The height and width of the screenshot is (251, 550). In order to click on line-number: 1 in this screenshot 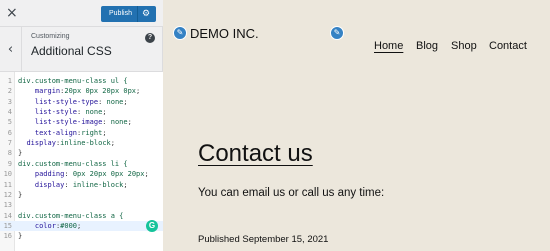, I will do `click(9, 81)`.